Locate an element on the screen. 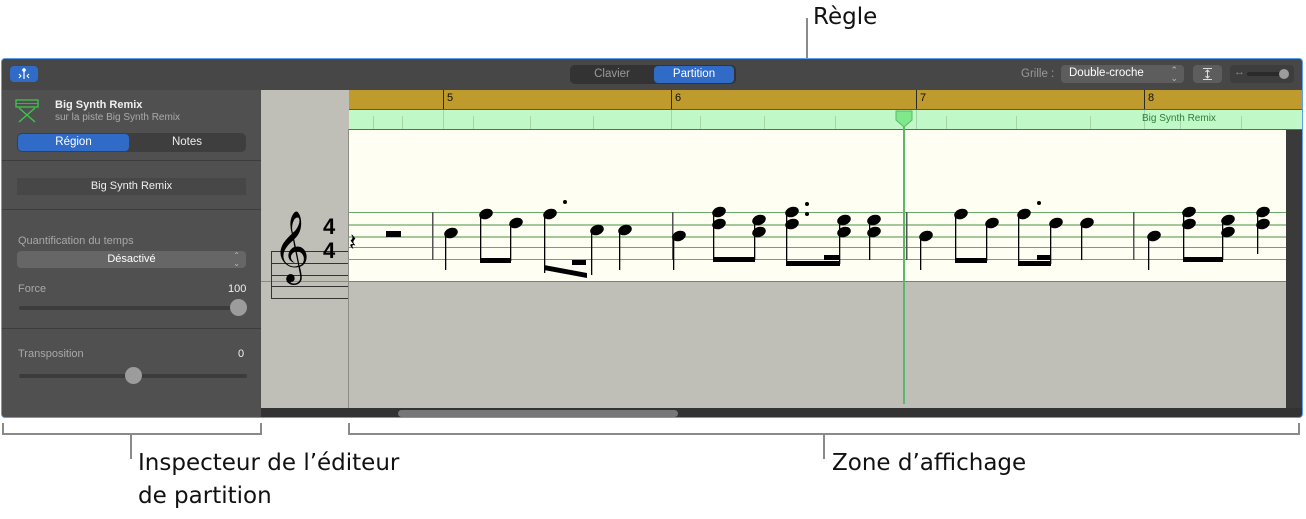  inspector-tabs: Région Notes is located at coordinates (131, 142).